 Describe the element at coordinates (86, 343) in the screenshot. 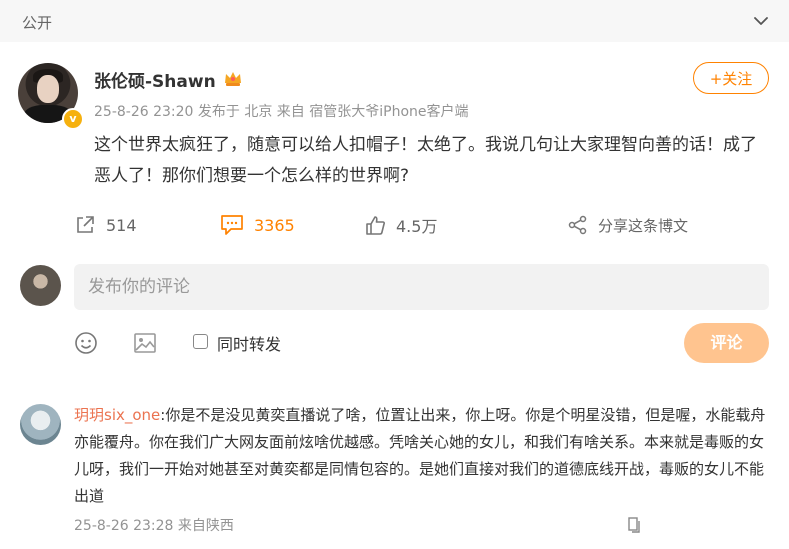

I see `emoji-icon` at that location.